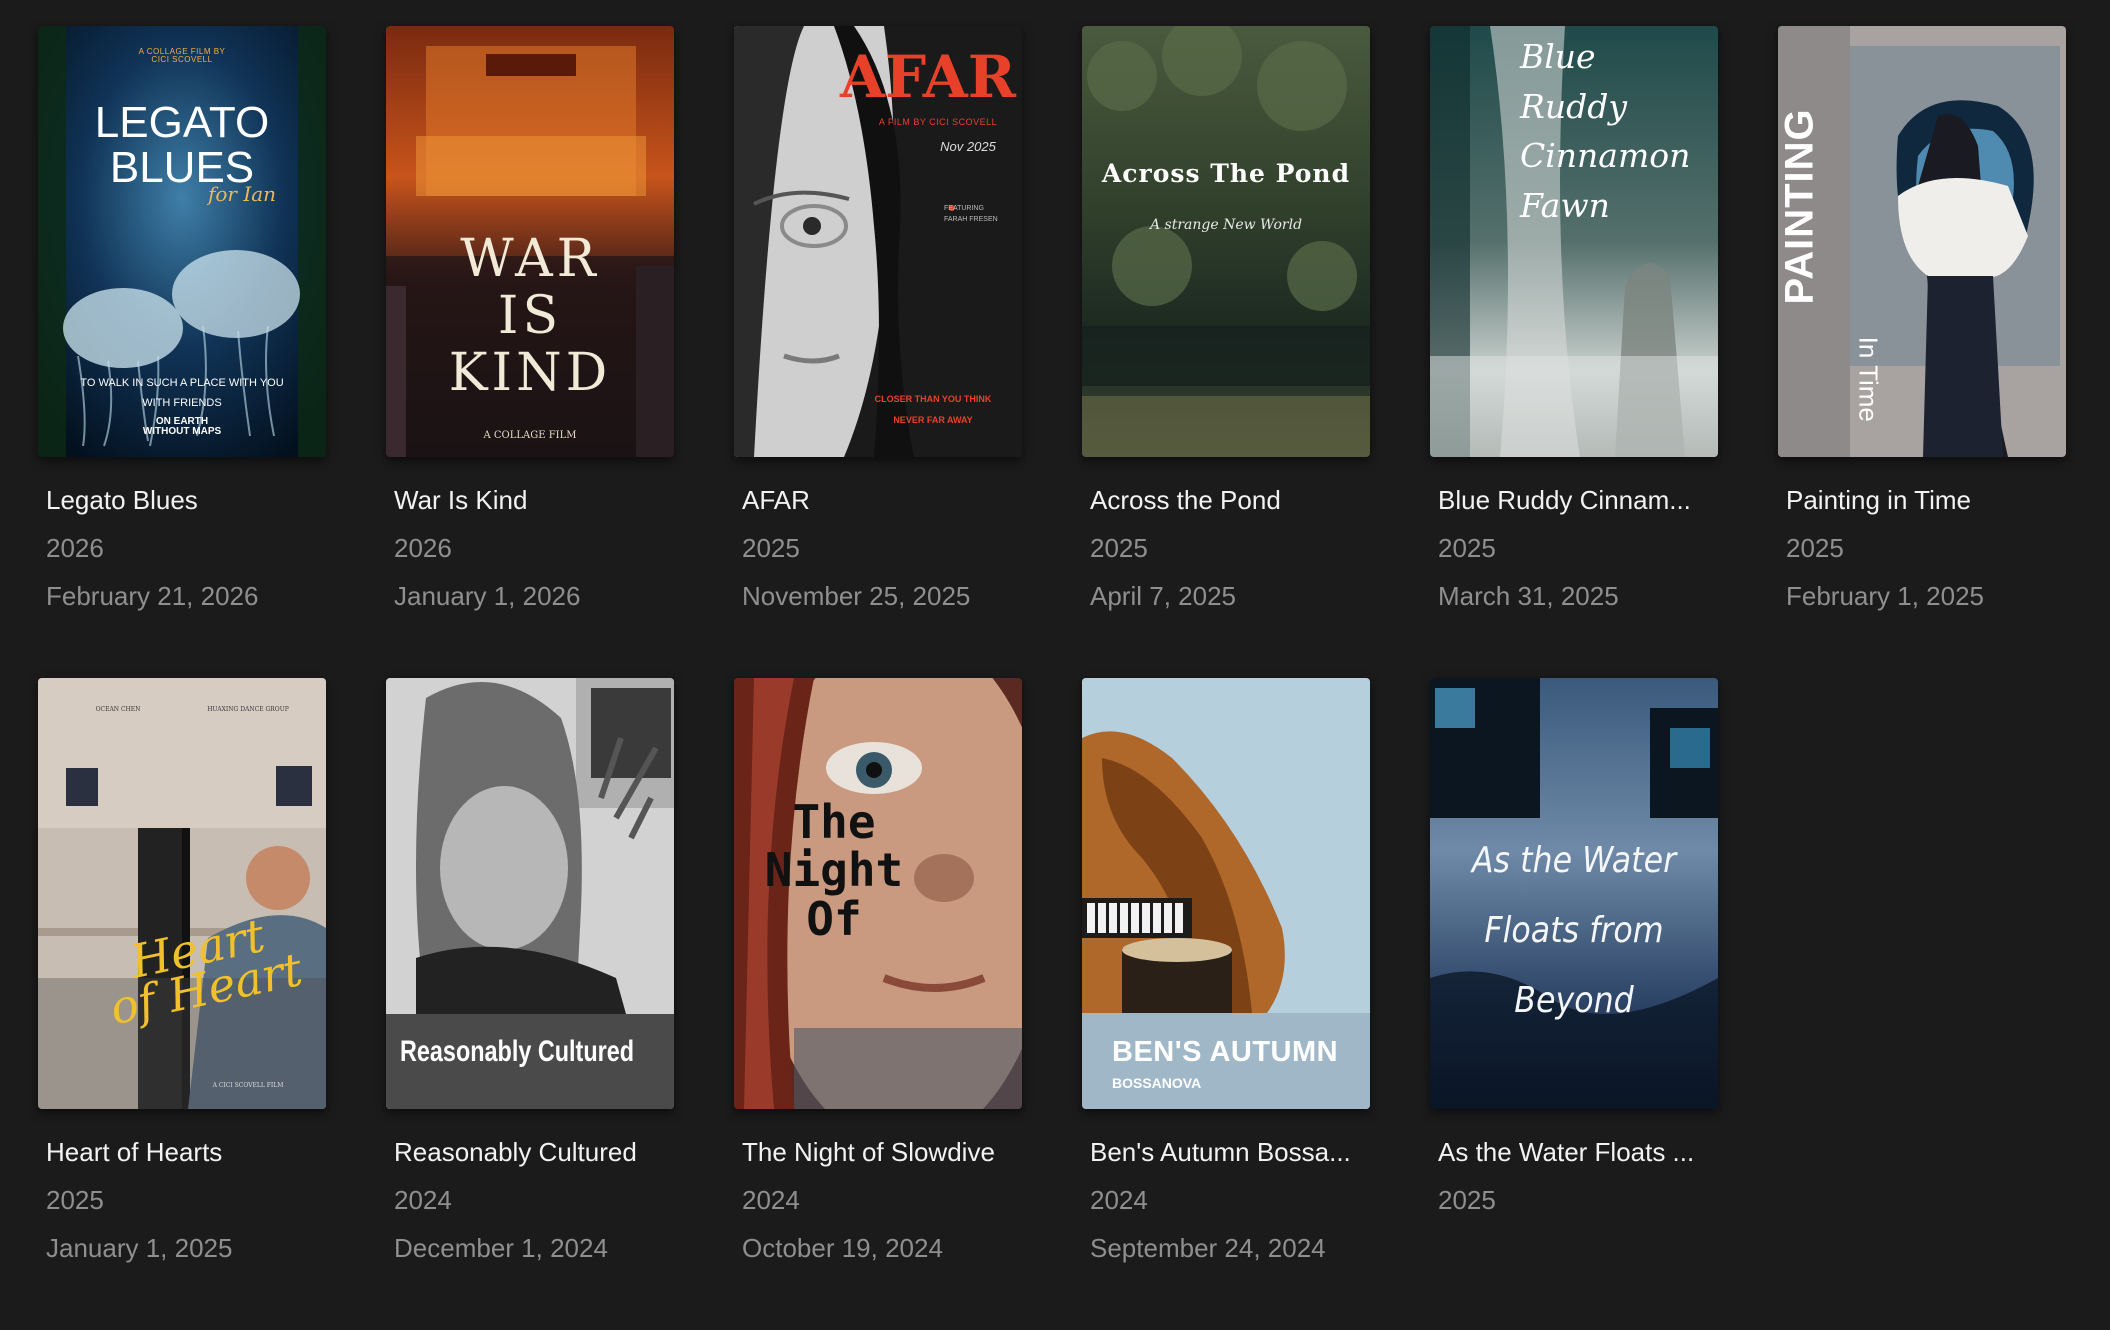  I want to click on poster-image: Across The Pond A strange New World, so click(1226, 241).